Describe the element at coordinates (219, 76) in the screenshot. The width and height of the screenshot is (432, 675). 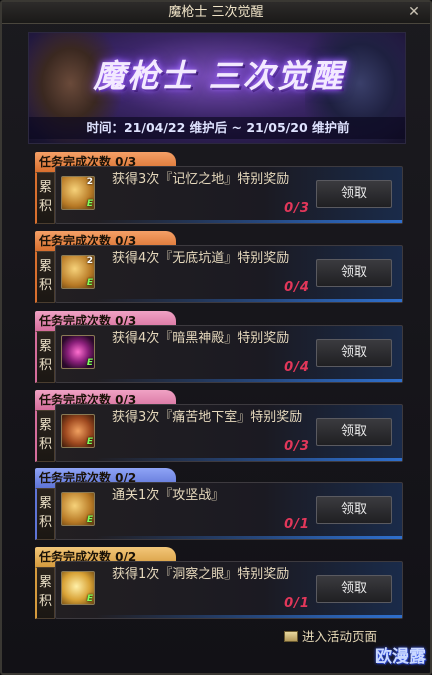
I see `banner-title: 魔枪士 三次觉醒` at that location.